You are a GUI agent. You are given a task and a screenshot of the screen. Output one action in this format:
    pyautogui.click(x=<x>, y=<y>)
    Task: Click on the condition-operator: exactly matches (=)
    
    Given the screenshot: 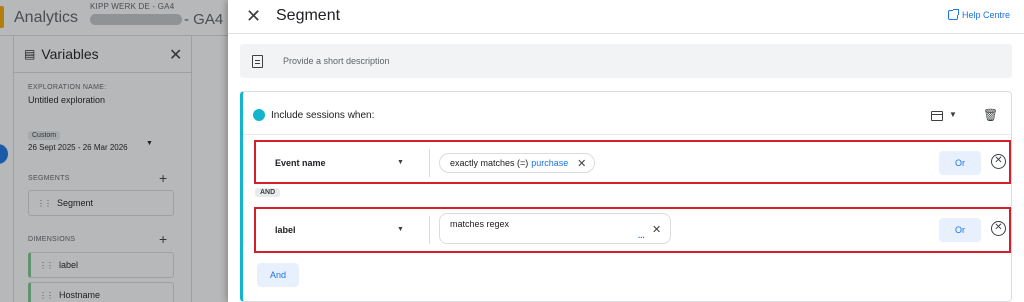 What is the action you would take?
    pyautogui.click(x=489, y=163)
    